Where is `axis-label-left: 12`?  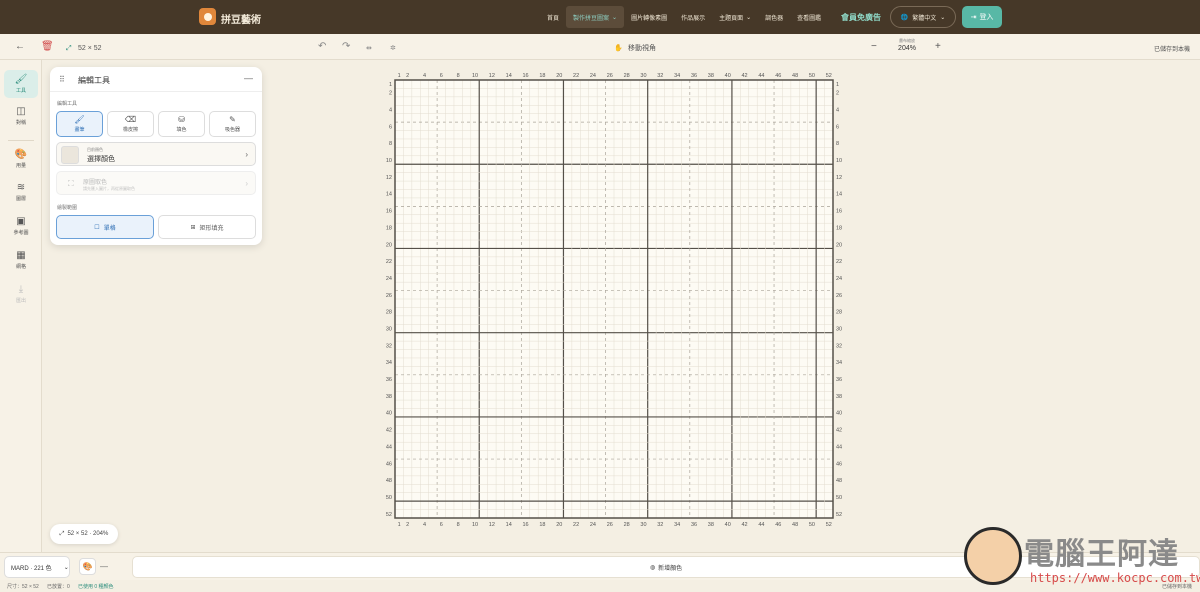 axis-label-left: 12 is located at coordinates (389, 178).